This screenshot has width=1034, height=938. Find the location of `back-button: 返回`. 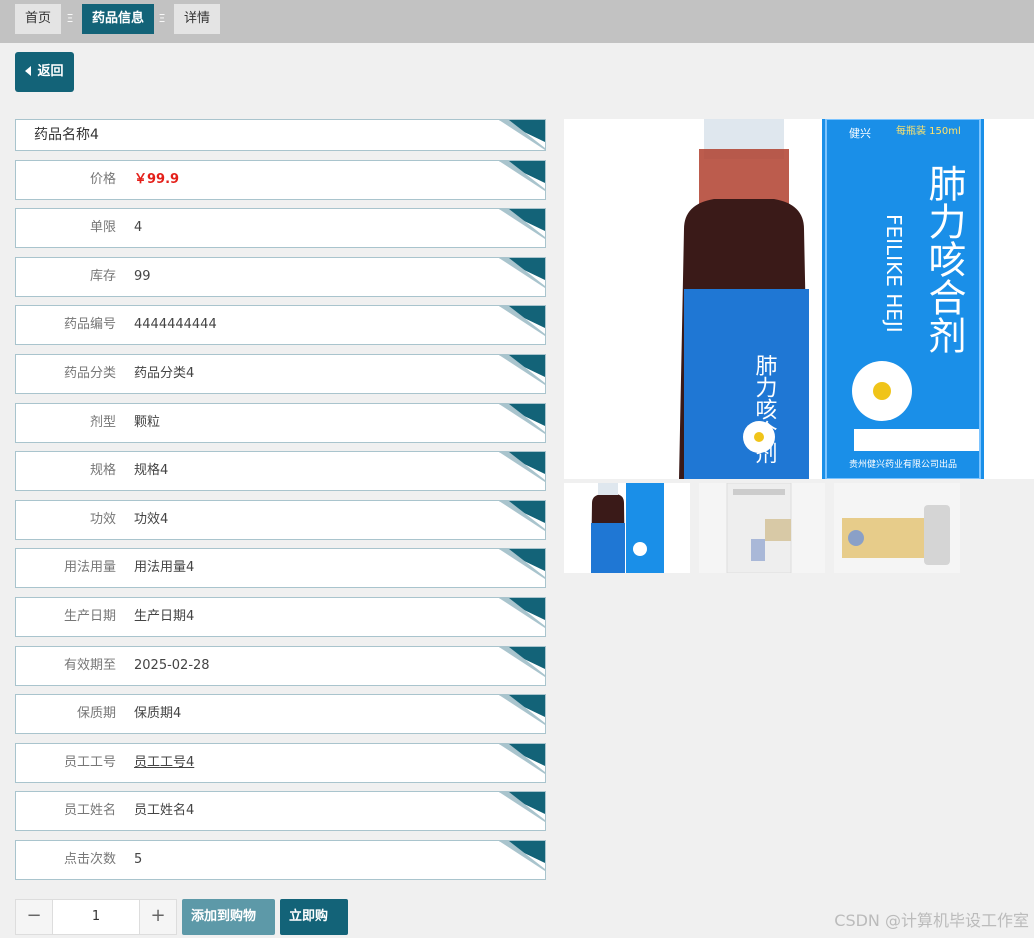

back-button: 返回 is located at coordinates (44, 72).